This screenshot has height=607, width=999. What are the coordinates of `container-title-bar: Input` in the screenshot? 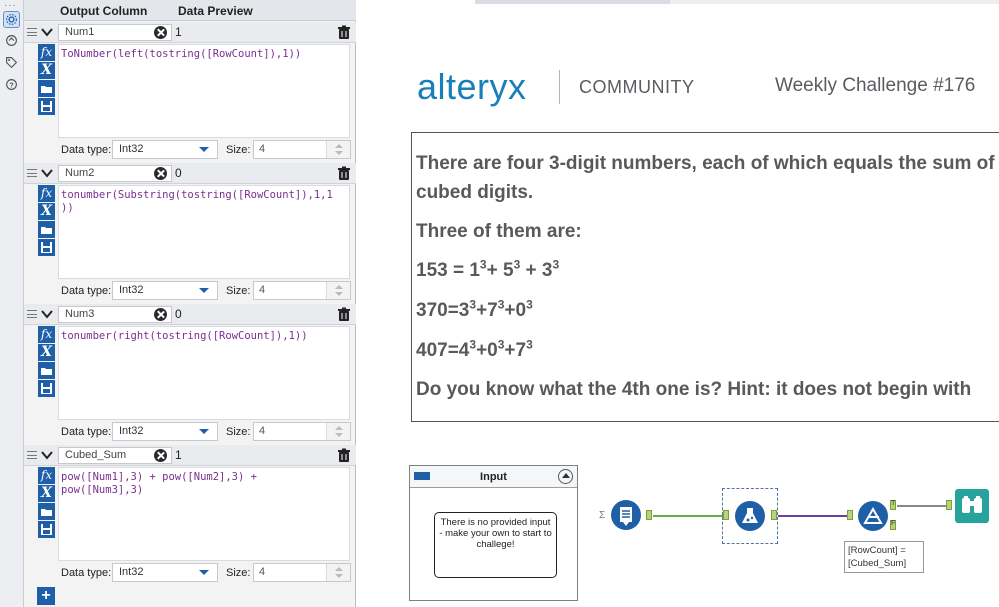 It's located at (493, 477).